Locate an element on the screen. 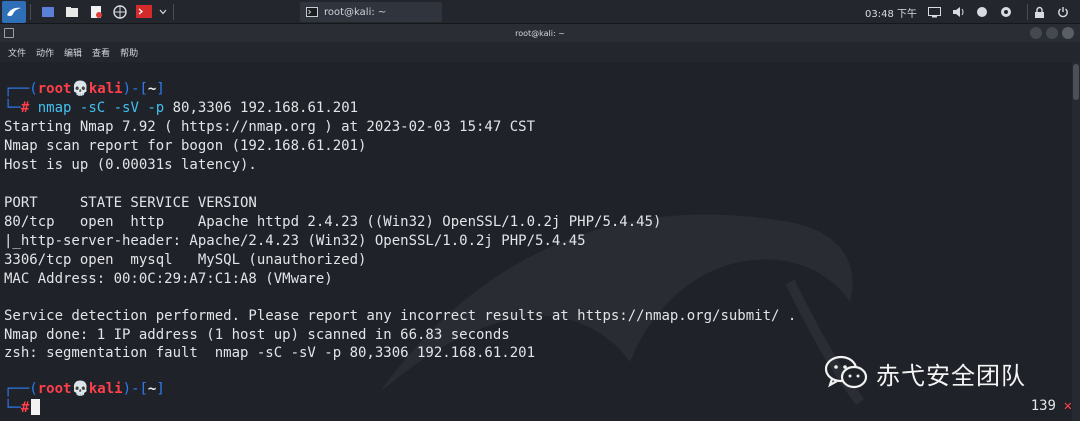 The width and height of the screenshot is (1080, 421). output-line: Host is up (0.00031s latency). is located at coordinates (130, 165).